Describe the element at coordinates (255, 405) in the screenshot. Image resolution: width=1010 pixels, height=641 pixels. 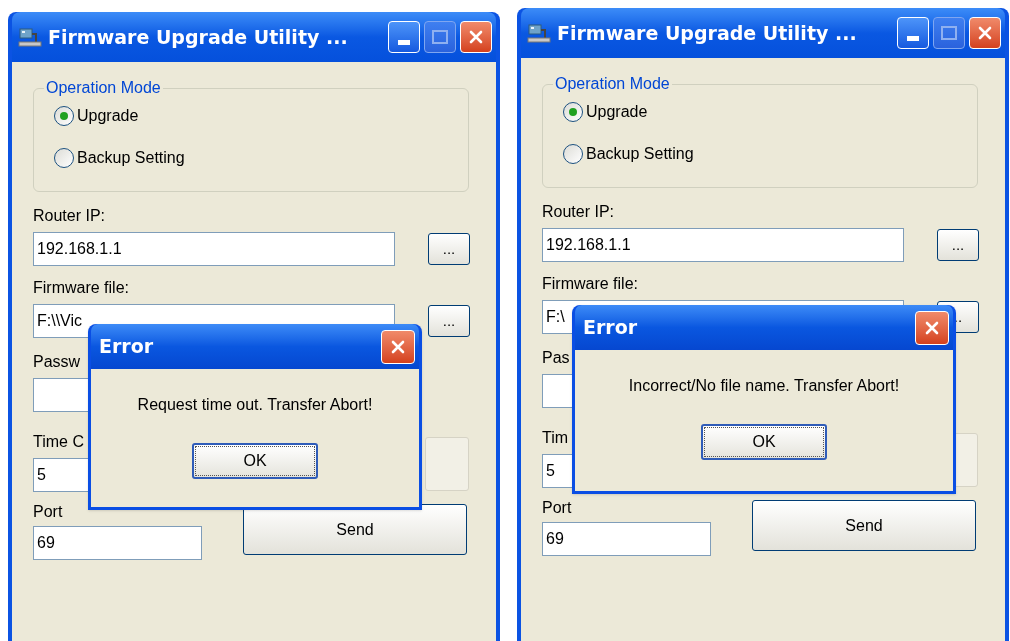
I see `error-message: Request time out. Transfer Abort!` at that location.